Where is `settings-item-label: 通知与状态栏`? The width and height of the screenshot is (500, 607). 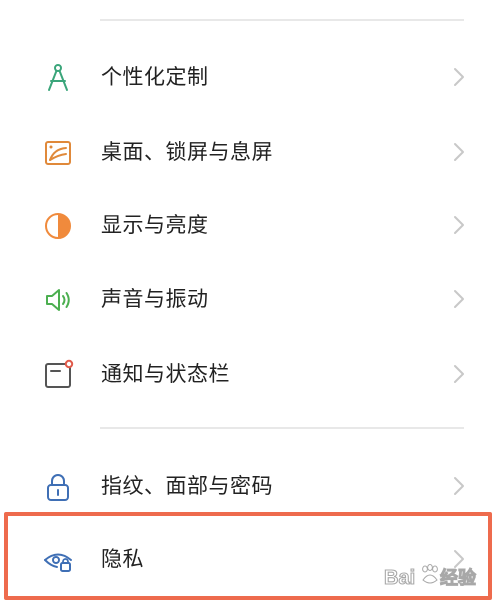
settings-item-label: 通知与状态栏 is located at coordinates (165, 374).